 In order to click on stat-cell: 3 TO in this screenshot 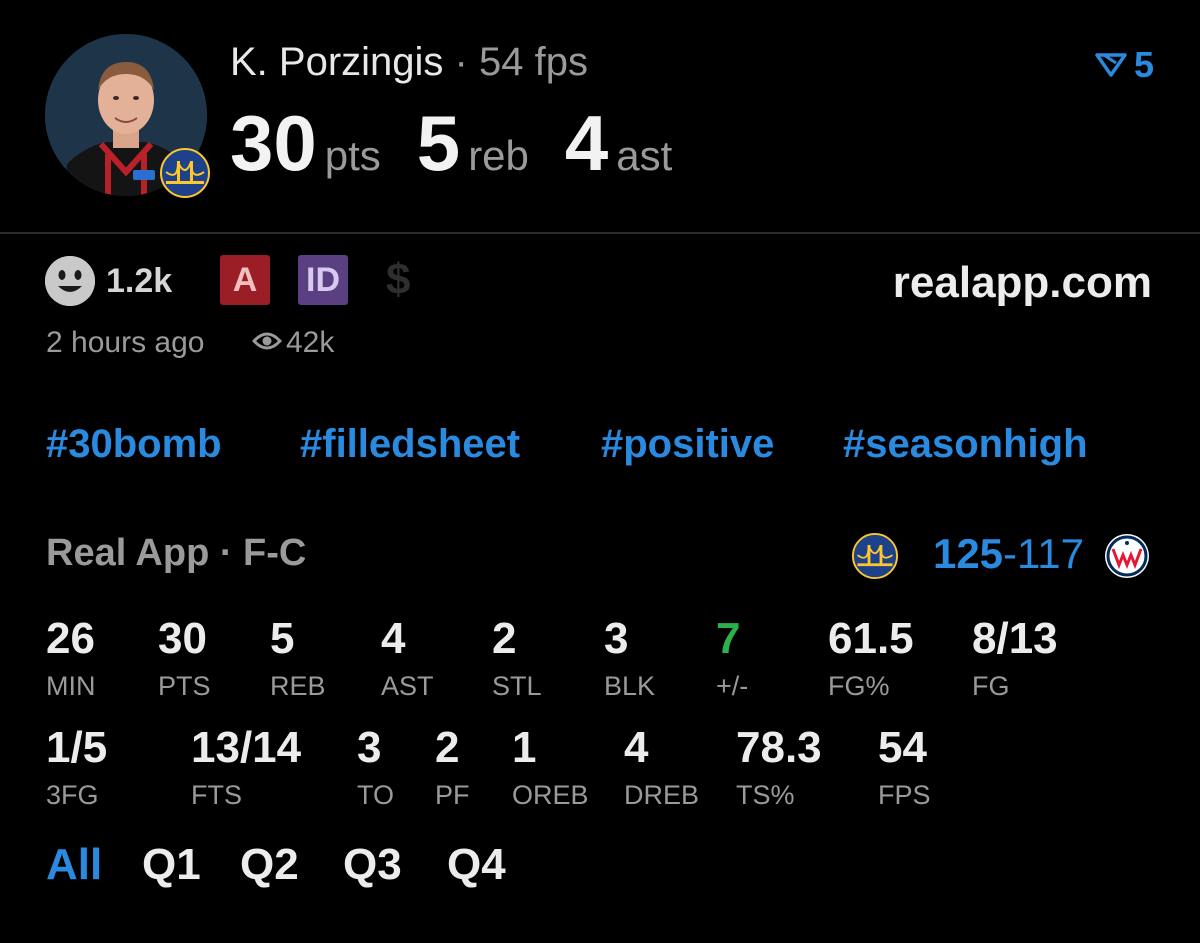, I will do `click(375, 768)`.